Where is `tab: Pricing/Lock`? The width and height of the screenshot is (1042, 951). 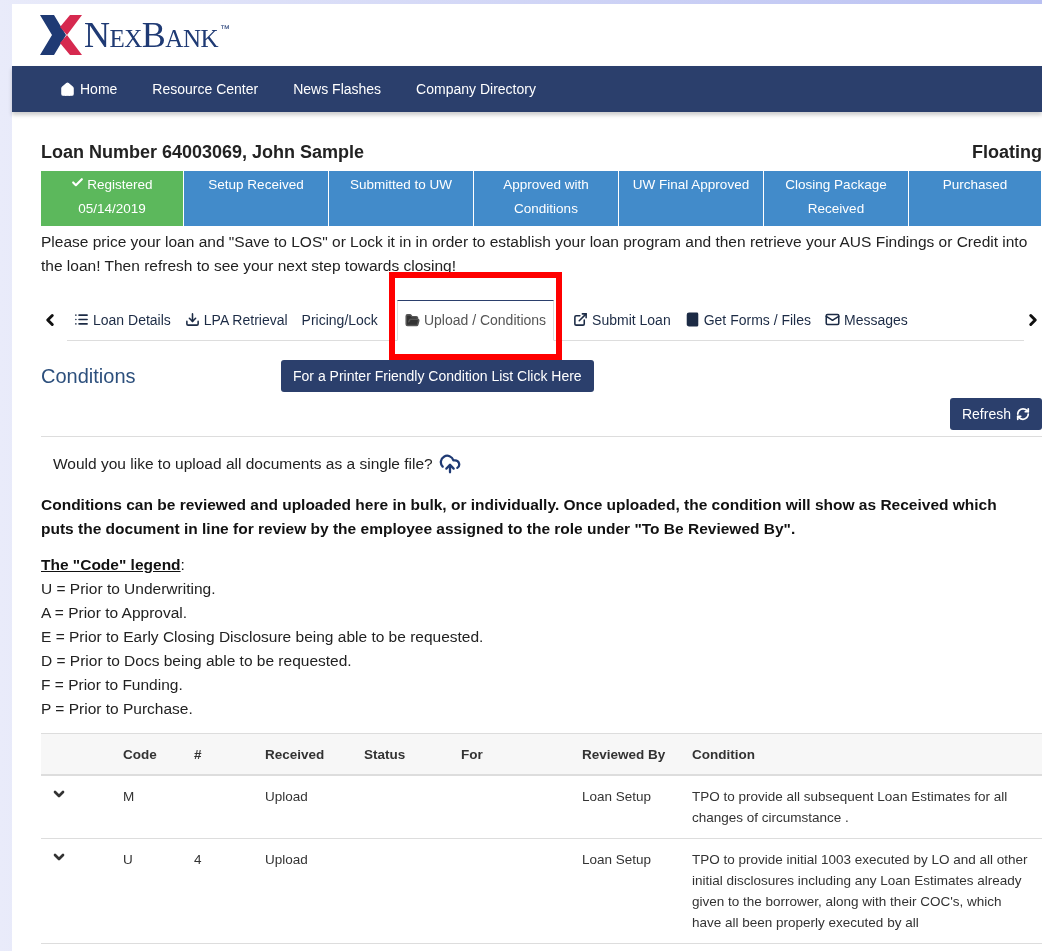 tab: Pricing/Lock is located at coordinates (339, 319).